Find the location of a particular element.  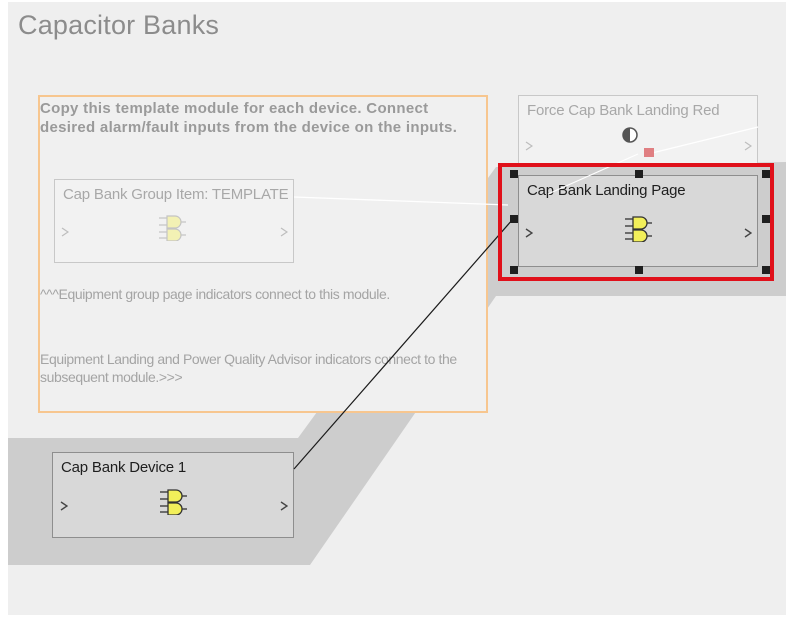

force-red-marker is located at coordinates (649, 152).